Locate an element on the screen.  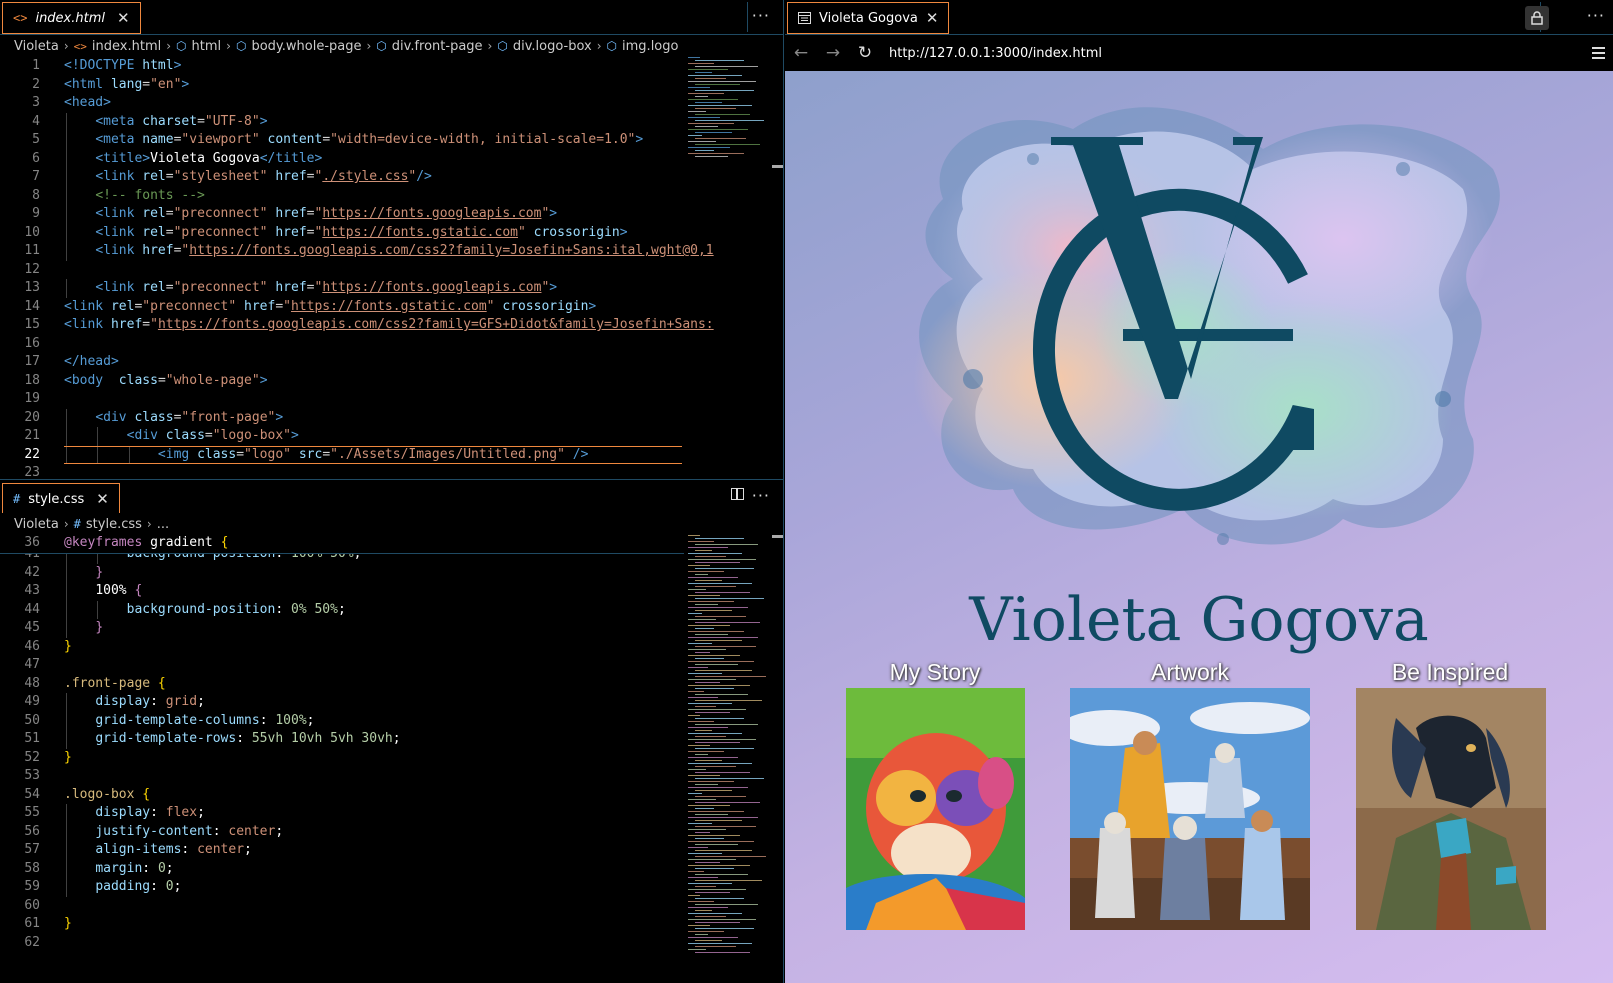
line-number: 59 is located at coordinates (32, 886).